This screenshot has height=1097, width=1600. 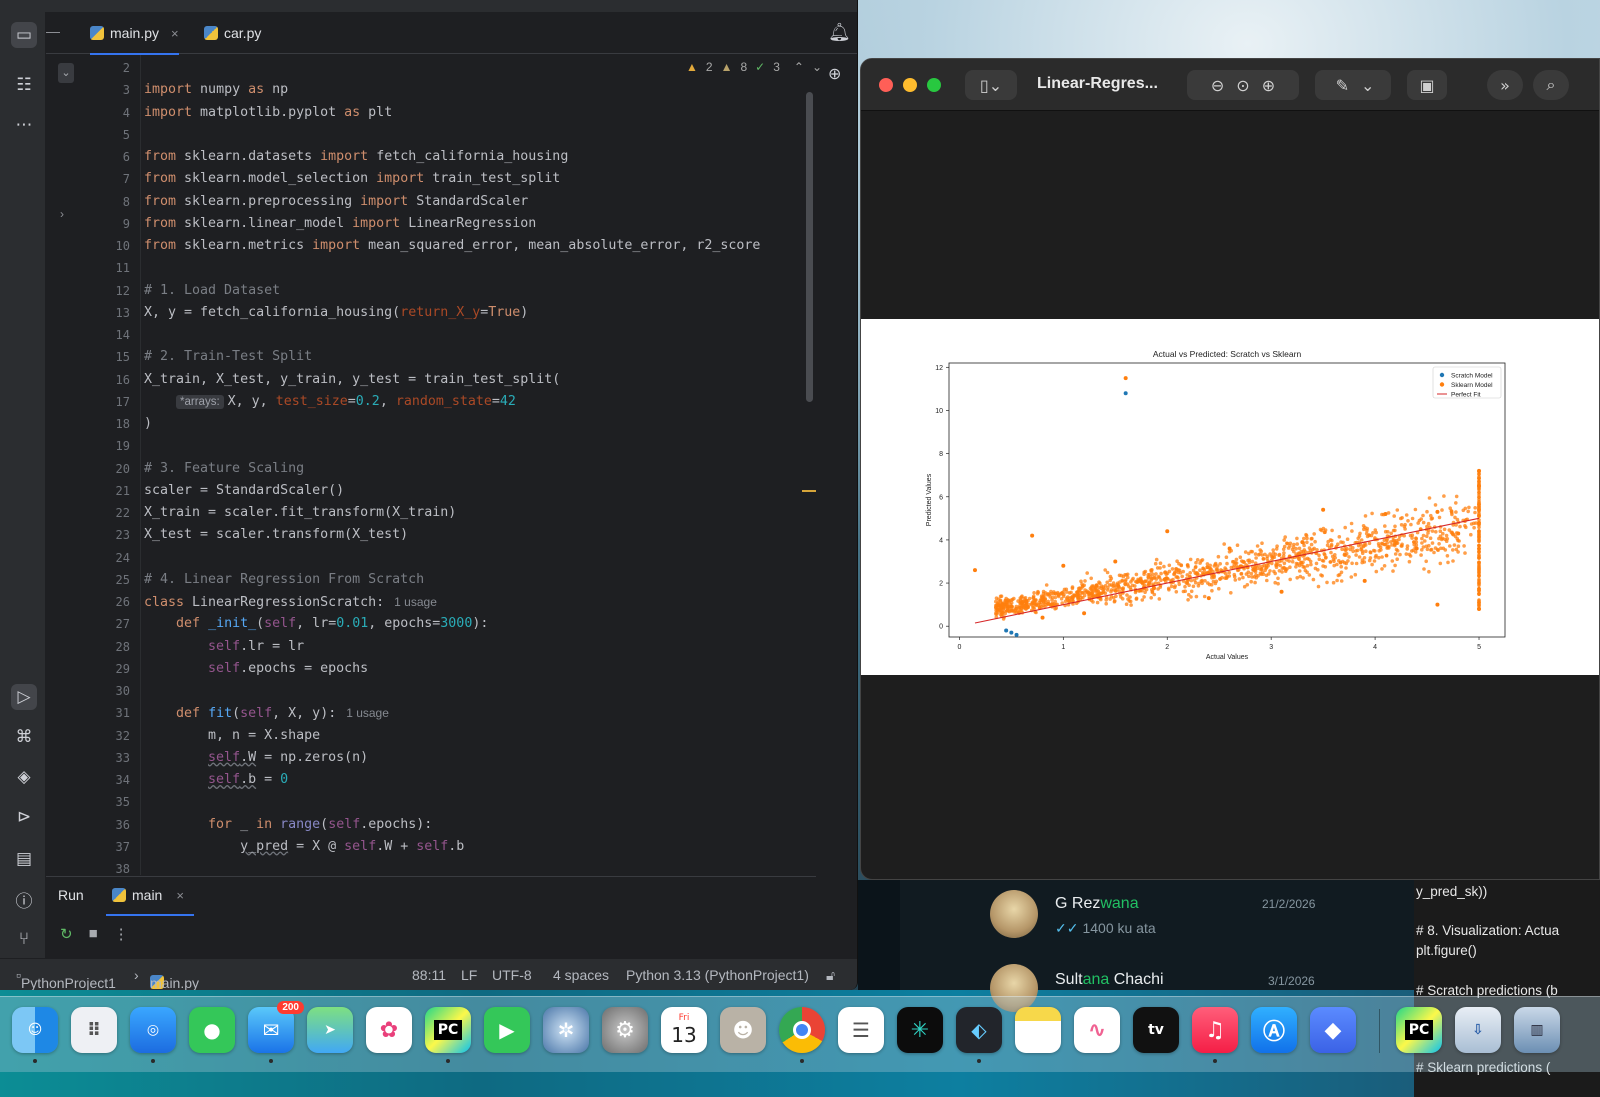 What do you see at coordinates (288, 825) in the screenshot?
I see `code-line: for _ in range(self.epochs):` at bounding box center [288, 825].